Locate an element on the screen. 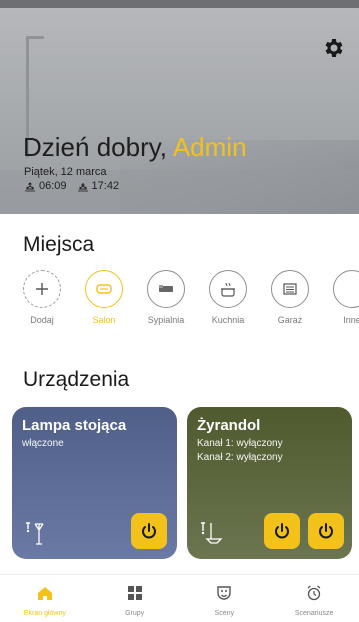 The image size is (359, 622). bottom-navigation: Ekran główny Grupy Sceny Scenariusze is located at coordinates (179, 598).